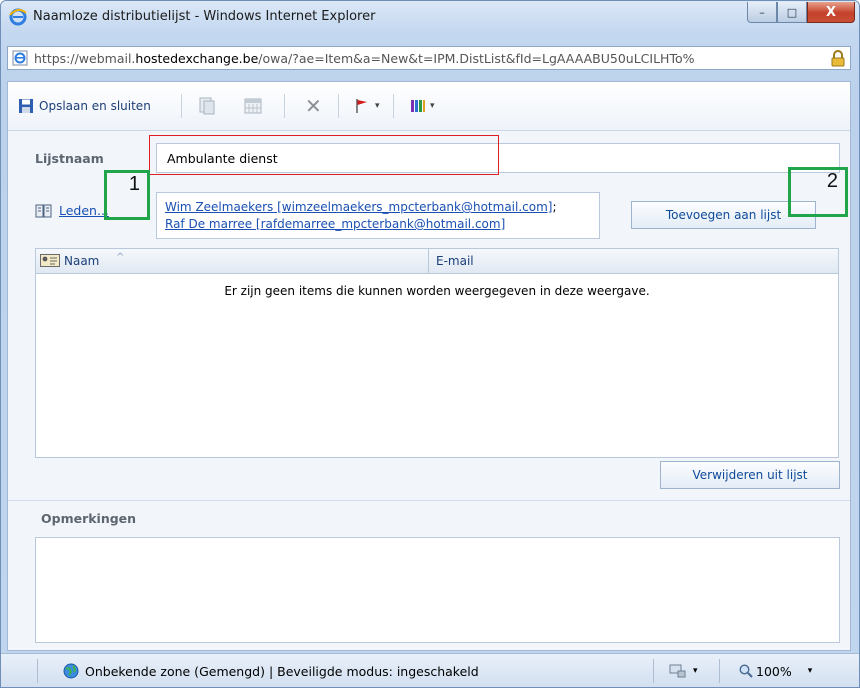 This screenshot has width=860, height=688. I want to click on contact-card-icon, so click(50, 260).